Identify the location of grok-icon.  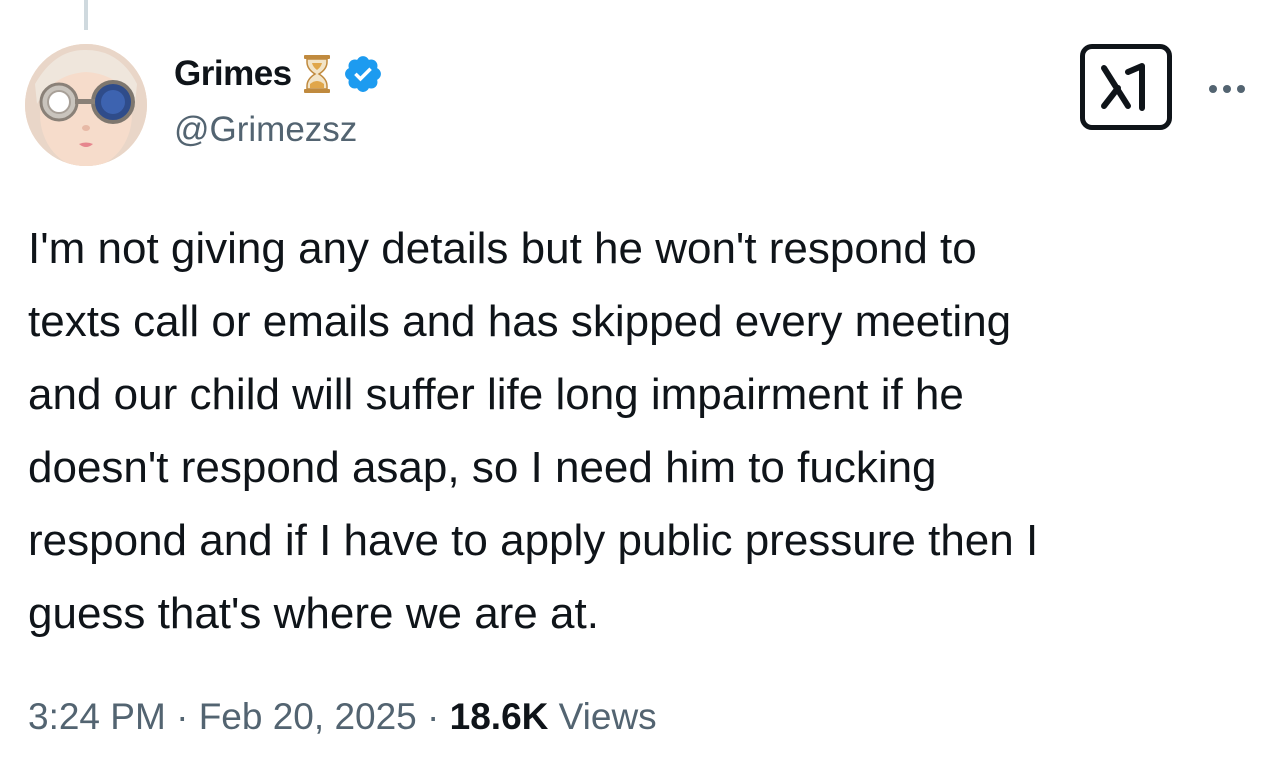
(1123, 87).